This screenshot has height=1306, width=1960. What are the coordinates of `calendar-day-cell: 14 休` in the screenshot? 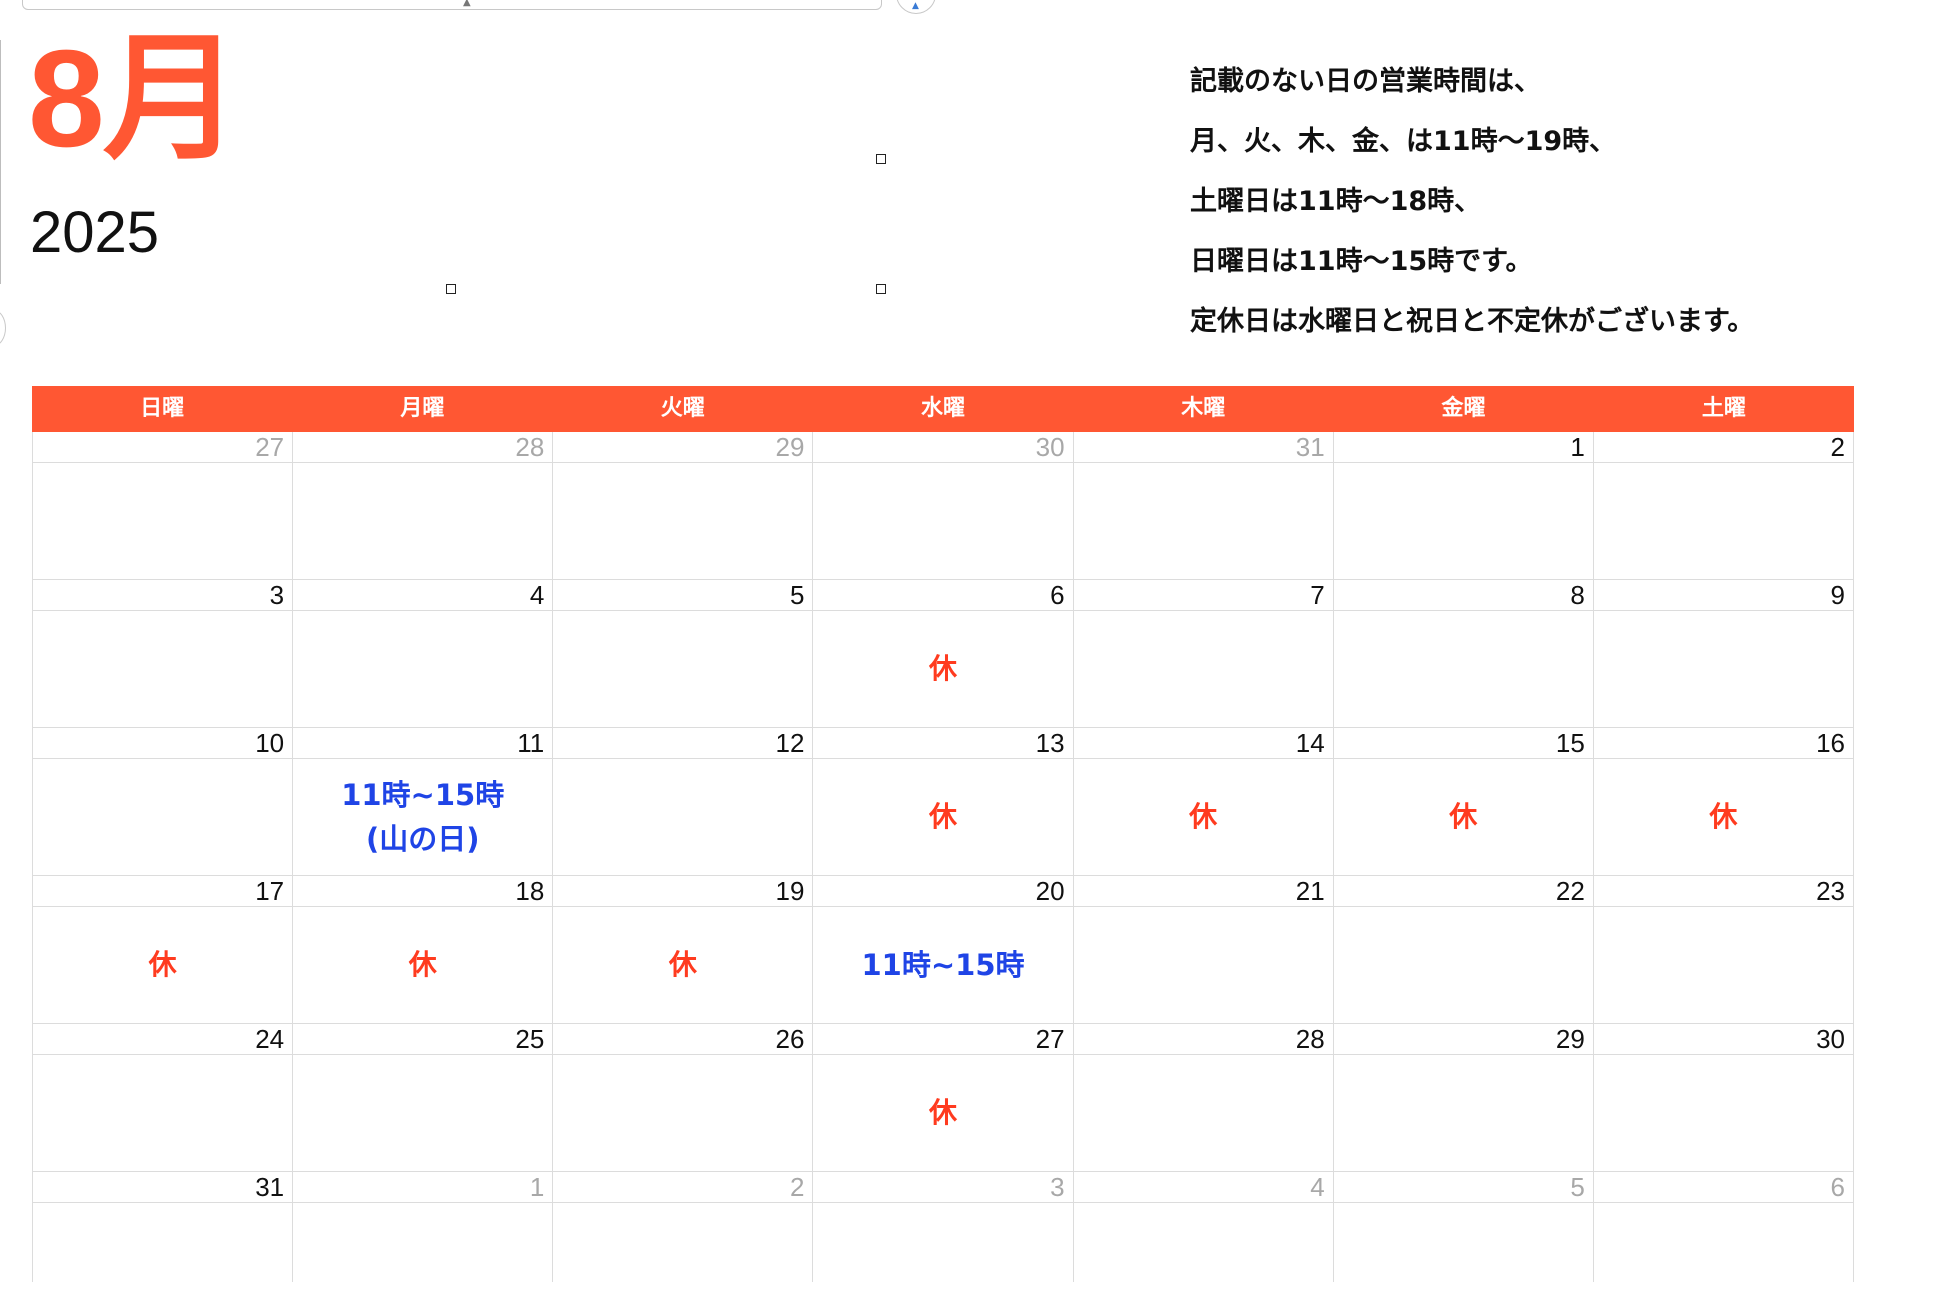 It's located at (1202, 802).